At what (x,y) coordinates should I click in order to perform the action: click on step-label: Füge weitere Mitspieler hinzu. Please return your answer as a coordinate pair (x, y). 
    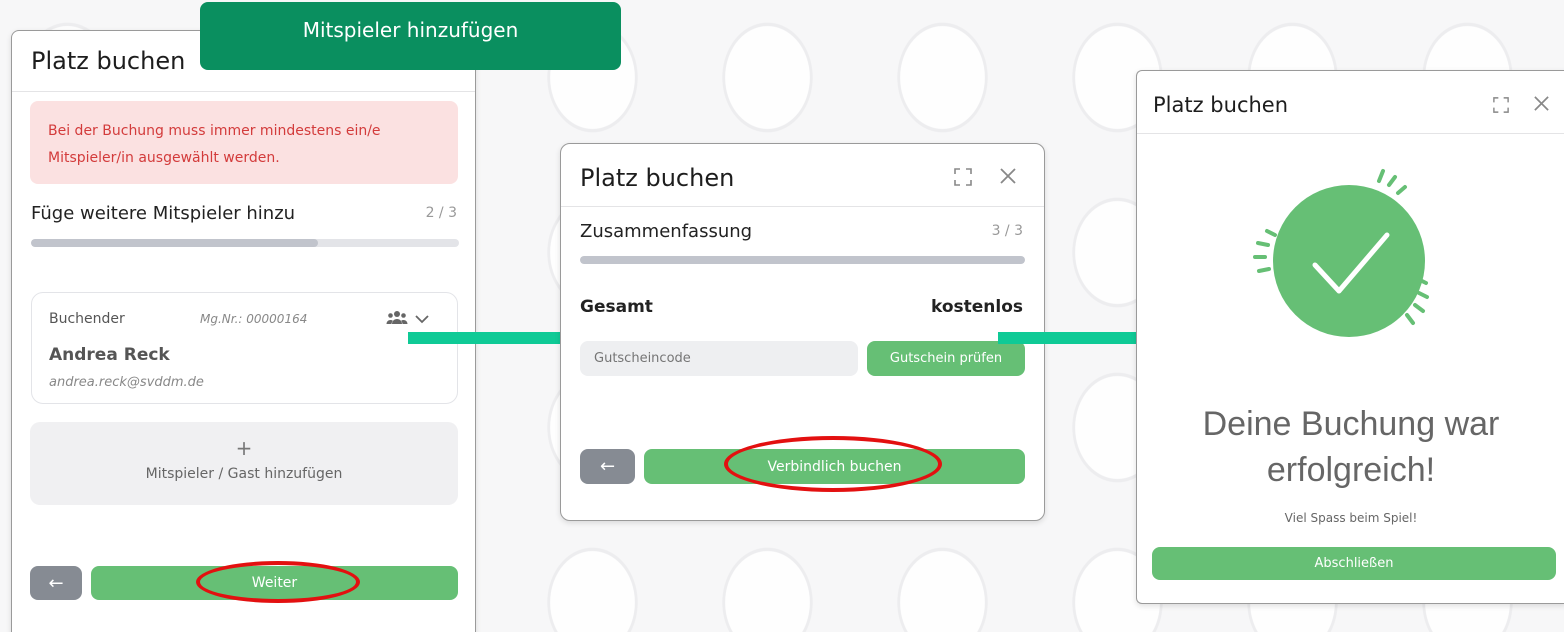
    Looking at the image, I should click on (163, 213).